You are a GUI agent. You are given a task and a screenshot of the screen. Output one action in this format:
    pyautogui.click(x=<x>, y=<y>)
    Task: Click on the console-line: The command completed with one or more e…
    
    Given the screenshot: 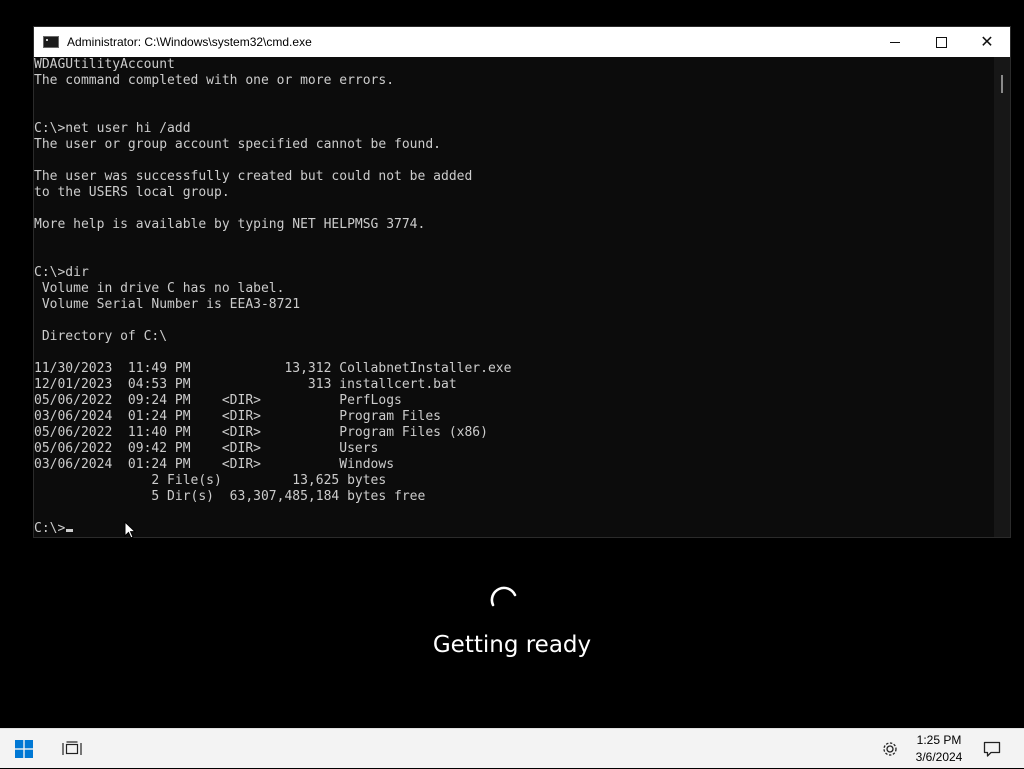 What is the action you would take?
    pyautogui.click(x=214, y=80)
    